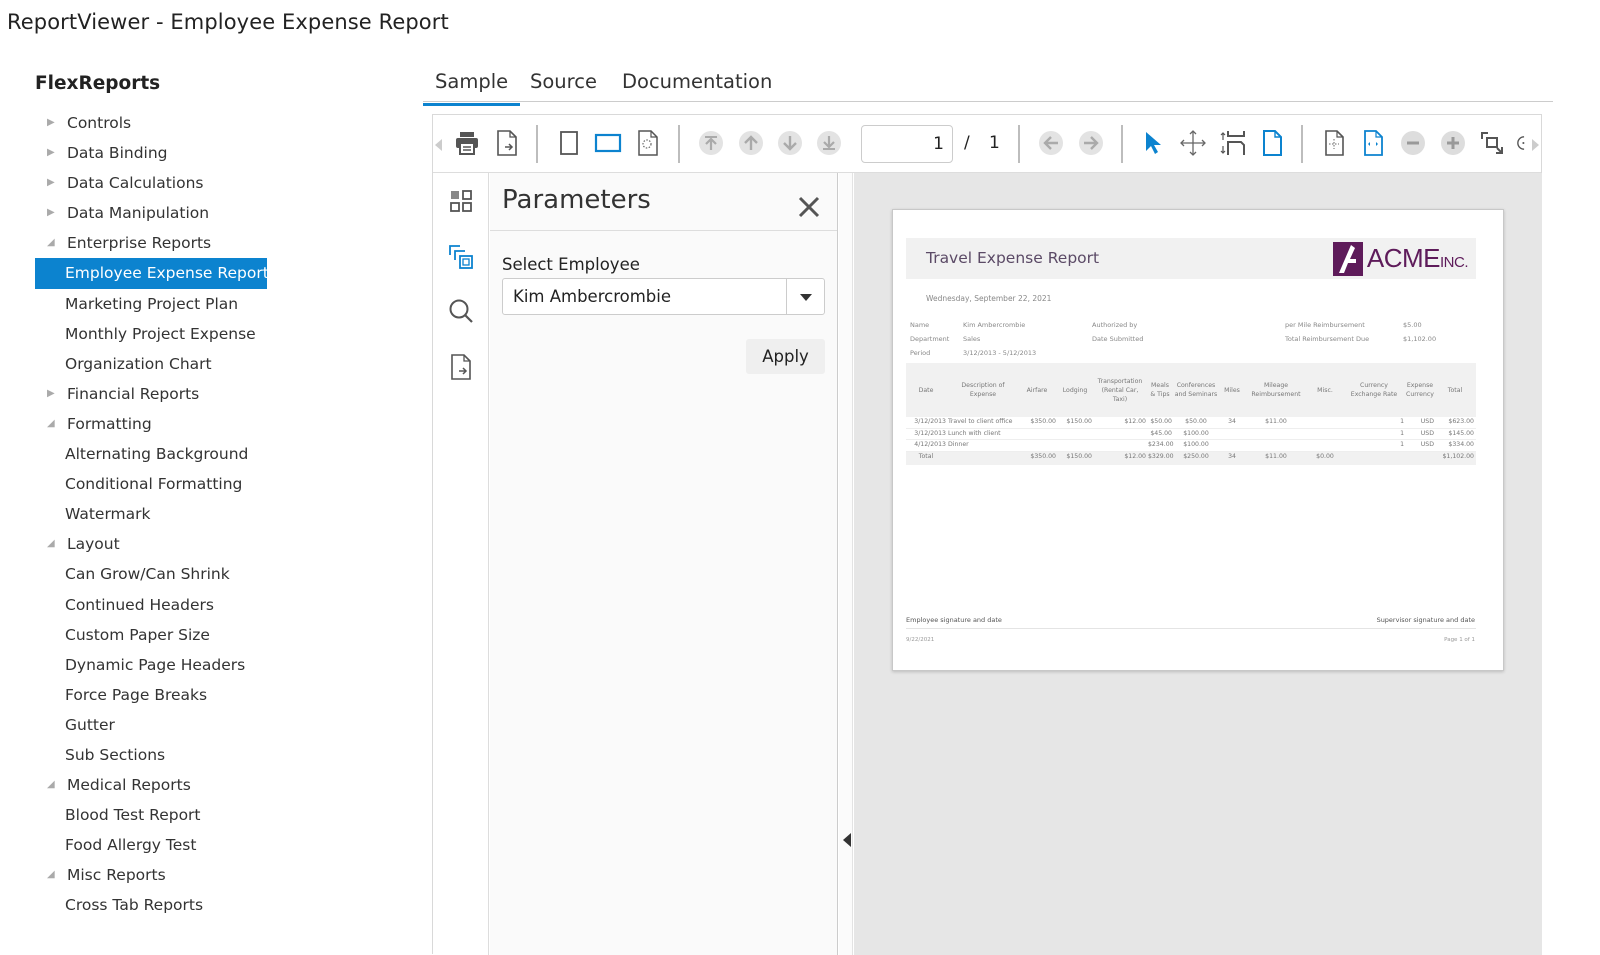 The height and width of the screenshot is (955, 1600). Describe the element at coordinates (576, 200) in the screenshot. I see `parameters-title: Parameters` at that location.